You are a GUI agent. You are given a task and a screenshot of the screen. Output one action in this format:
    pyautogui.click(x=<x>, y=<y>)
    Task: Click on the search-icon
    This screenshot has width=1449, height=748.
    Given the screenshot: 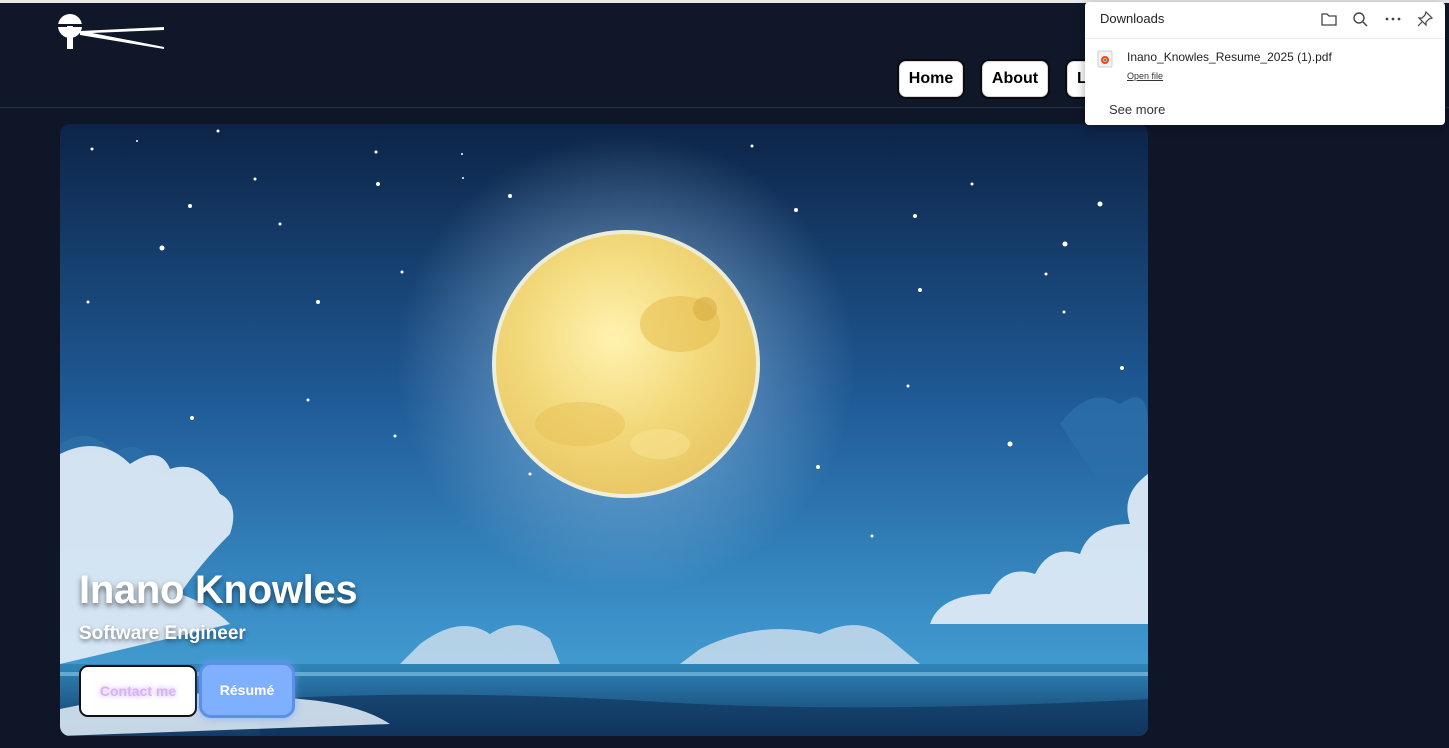 What is the action you would take?
    pyautogui.click(x=1360, y=19)
    